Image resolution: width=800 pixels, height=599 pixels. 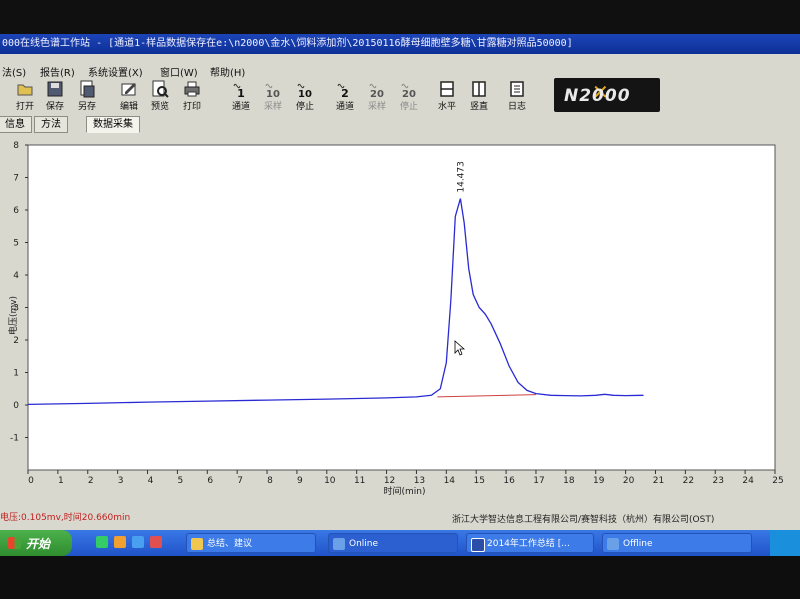 I want to click on tab-data-acquisition: 数据采集, so click(x=113, y=124).